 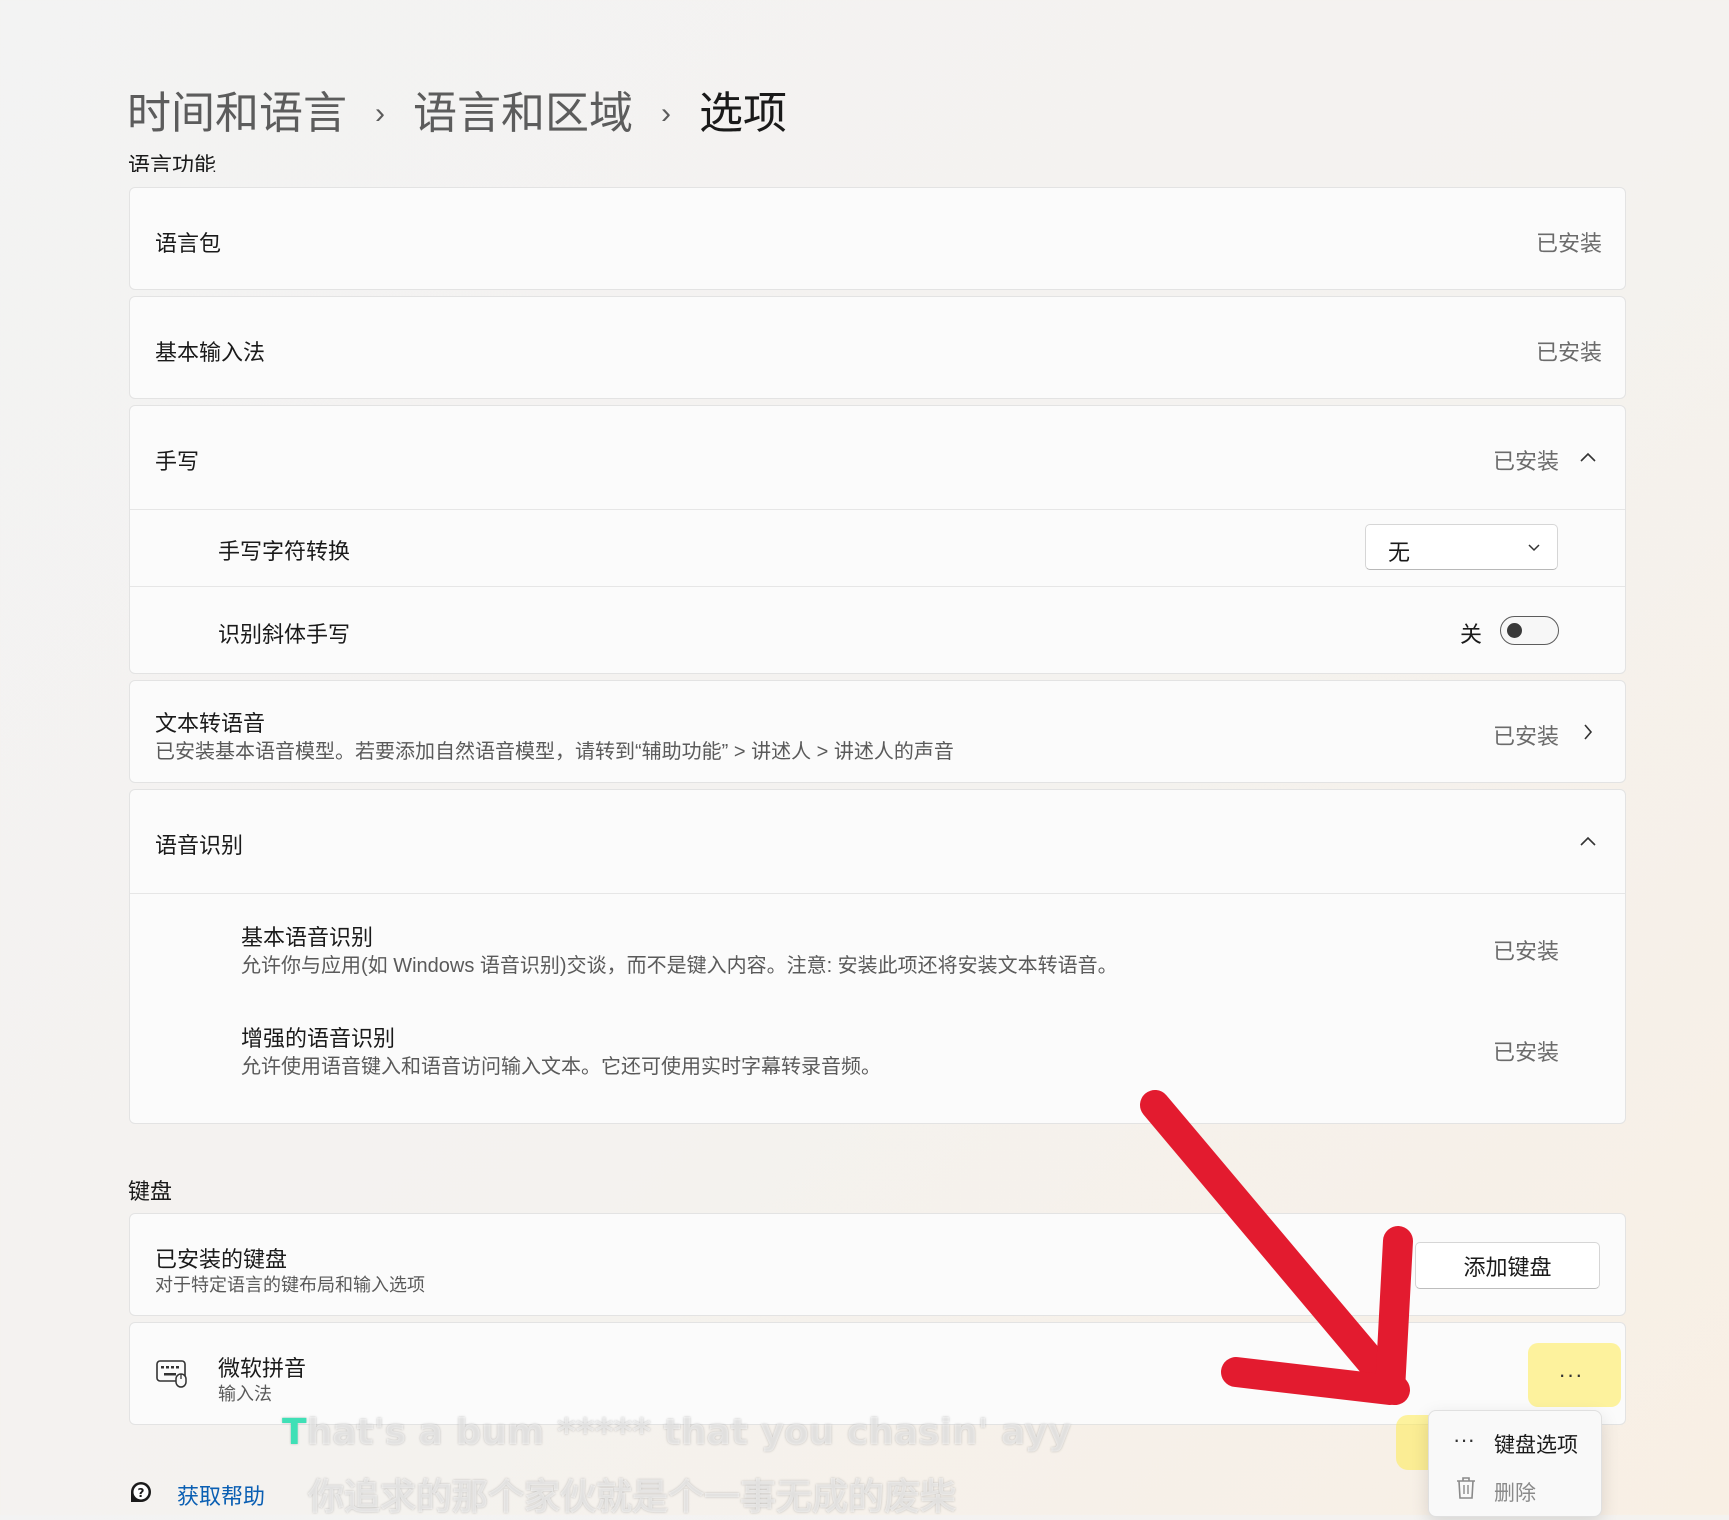 I want to click on installed-keyboards-description: 对于特定语言的键布局和输入选项, so click(x=290, y=1285).